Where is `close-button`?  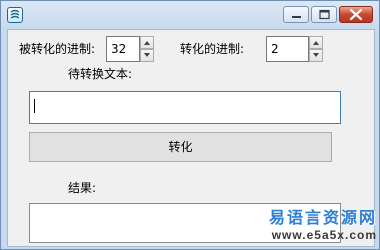
close-button is located at coordinates (356, 14).